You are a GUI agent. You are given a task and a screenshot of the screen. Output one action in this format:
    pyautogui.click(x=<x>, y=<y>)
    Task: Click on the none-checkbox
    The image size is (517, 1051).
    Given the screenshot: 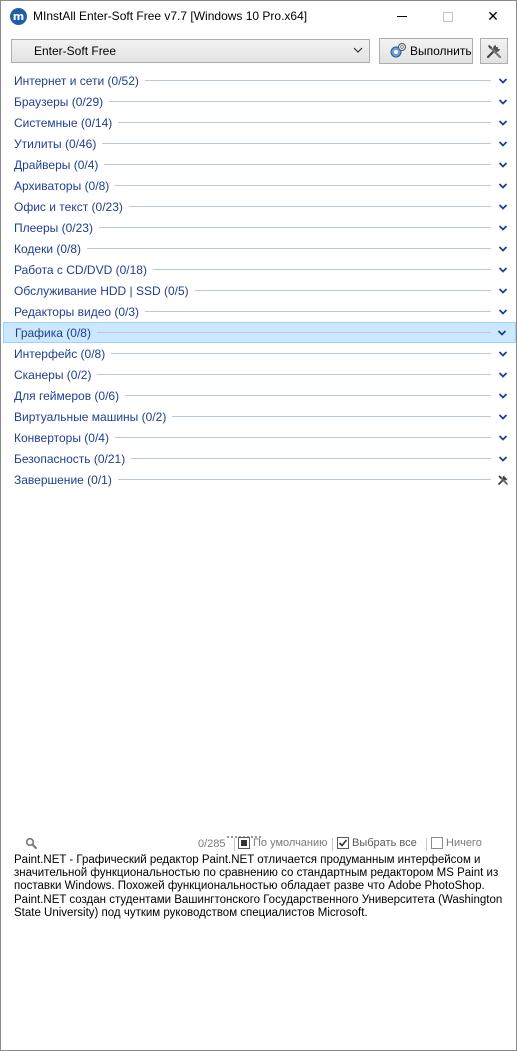 What is the action you would take?
    pyautogui.click(x=437, y=843)
    